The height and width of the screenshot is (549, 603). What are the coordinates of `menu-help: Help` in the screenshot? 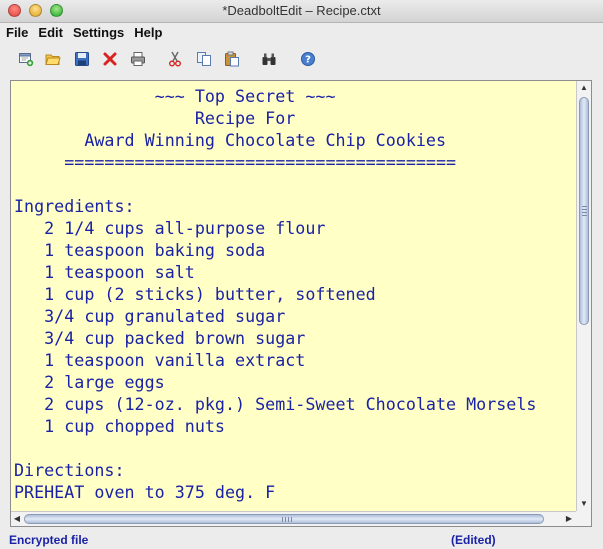 It's located at (148, 32).